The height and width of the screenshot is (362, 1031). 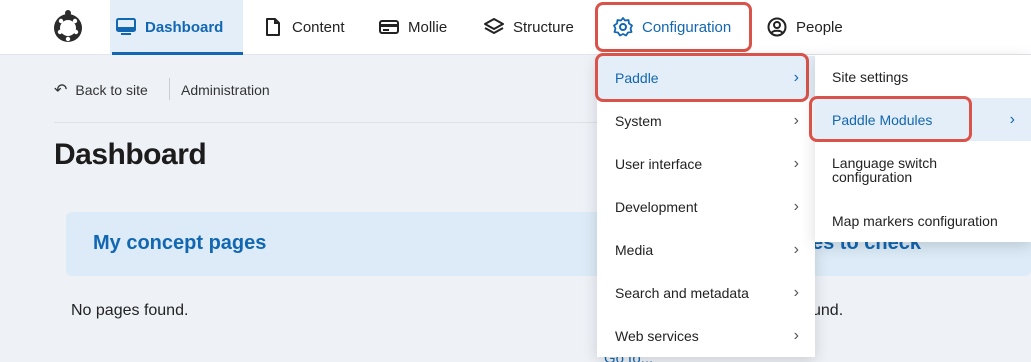 I want to click on menu-item-development: Development ›, so click(x=706, y=206).